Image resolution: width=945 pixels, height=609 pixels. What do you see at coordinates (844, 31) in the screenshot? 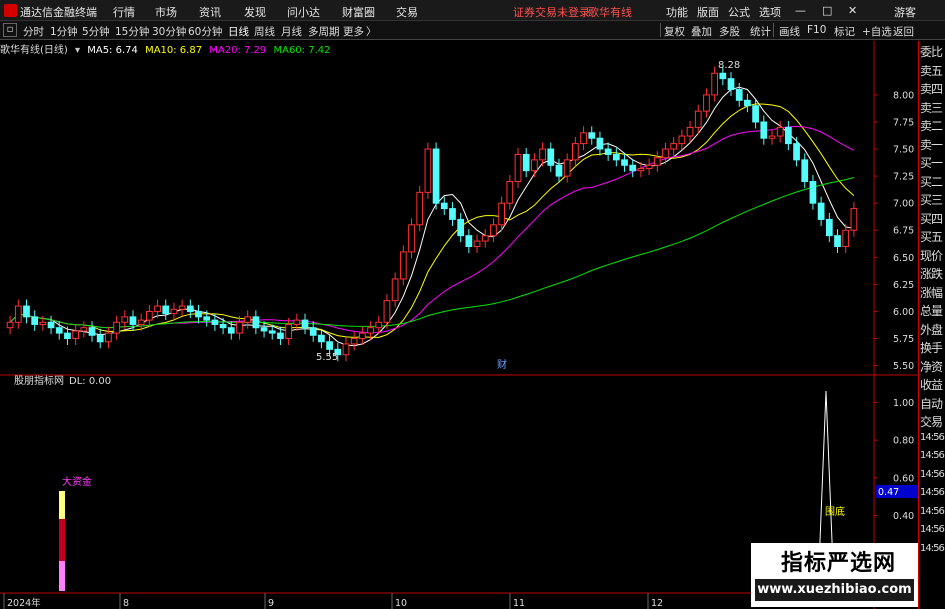
I see `mark-button: 标记` at bounding box center [844, 31].